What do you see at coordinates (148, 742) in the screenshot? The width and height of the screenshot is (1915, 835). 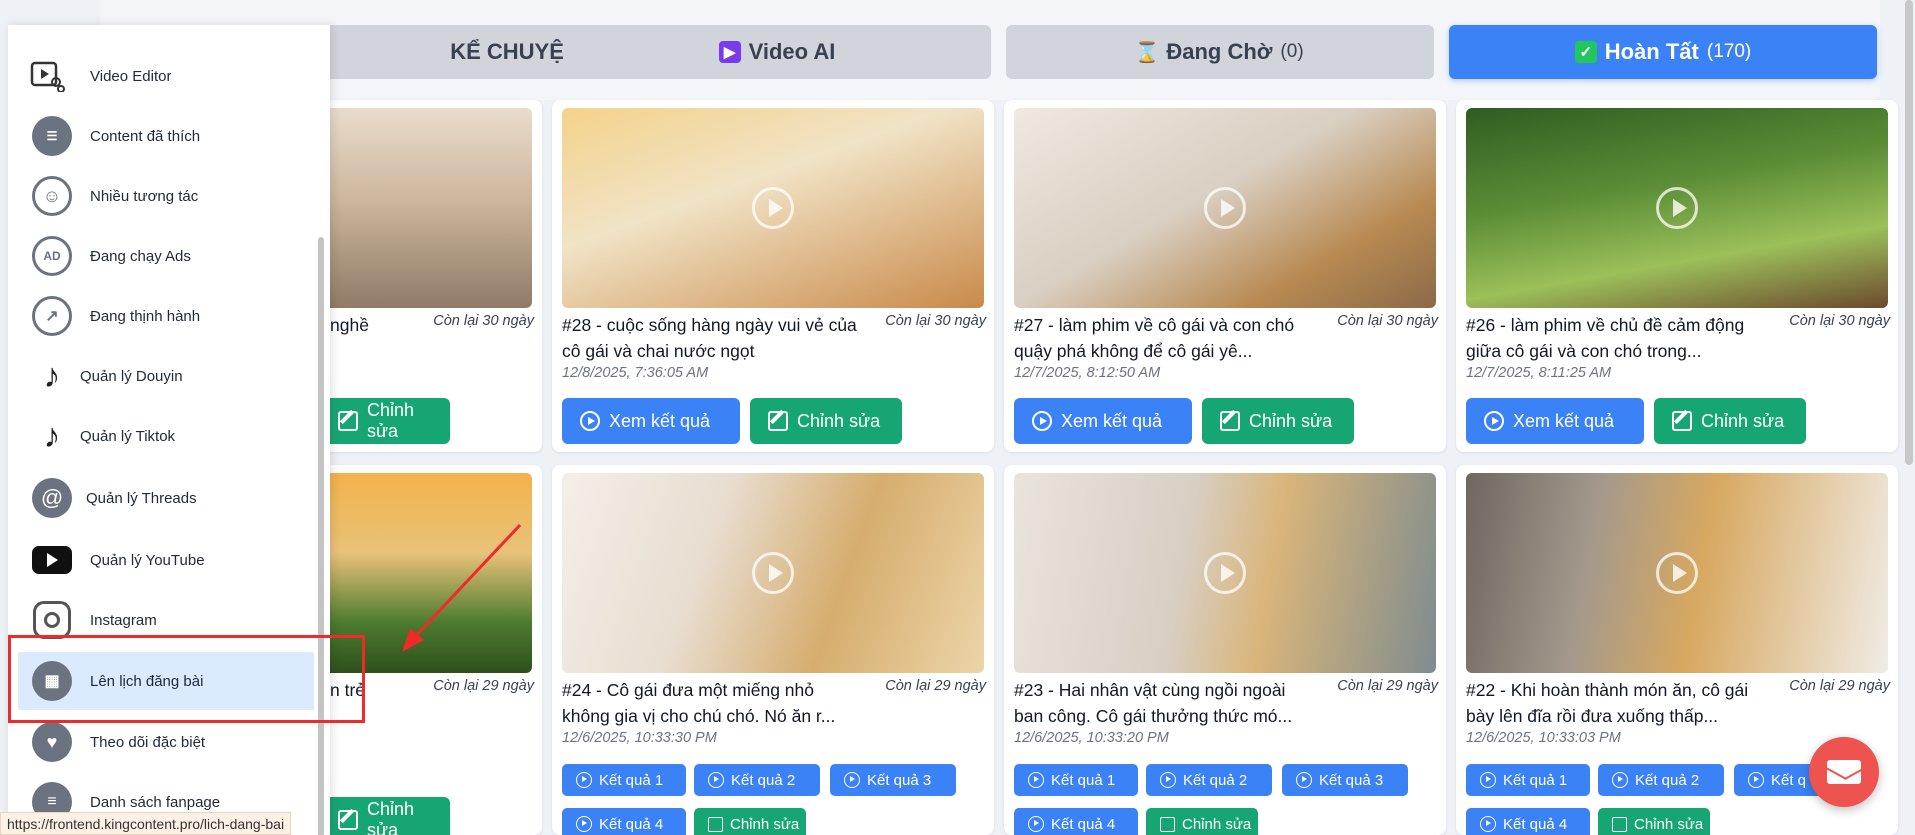 I see `sidebar-item-label: Theo dõi đặc biệt` at bounding box center [148, 742].